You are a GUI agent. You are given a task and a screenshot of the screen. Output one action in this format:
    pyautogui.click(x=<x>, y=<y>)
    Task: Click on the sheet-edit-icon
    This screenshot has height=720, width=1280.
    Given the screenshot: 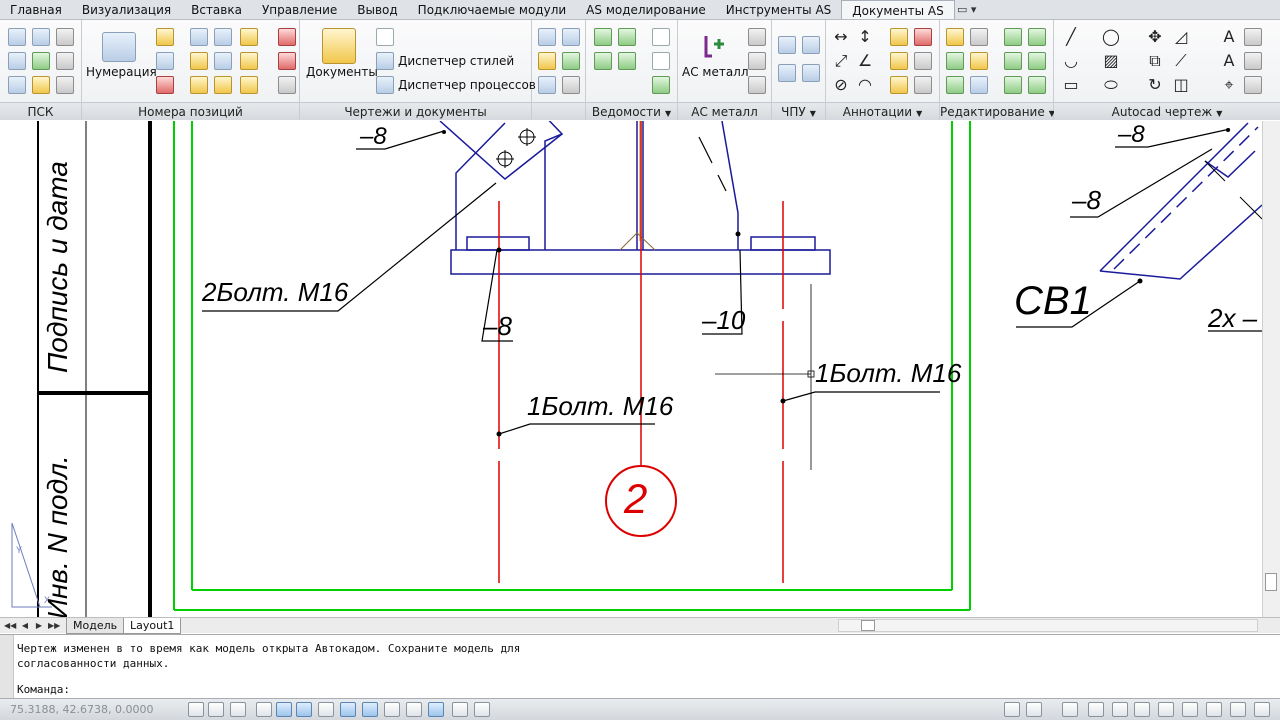 What is the action you would take?
    pyautogui.click(x=547, y=61)
    